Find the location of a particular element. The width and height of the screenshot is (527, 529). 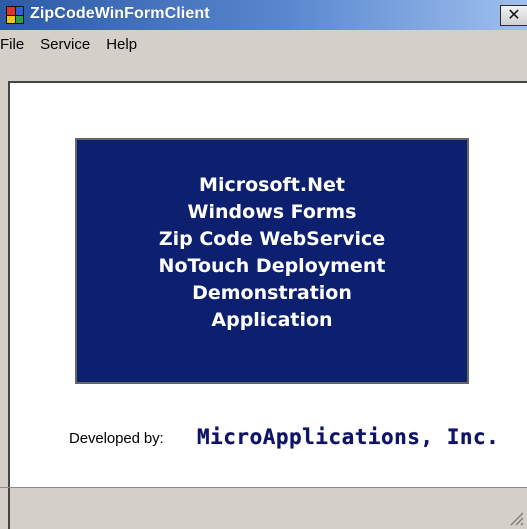

app-icon-green is located at coordinates (19, 19).